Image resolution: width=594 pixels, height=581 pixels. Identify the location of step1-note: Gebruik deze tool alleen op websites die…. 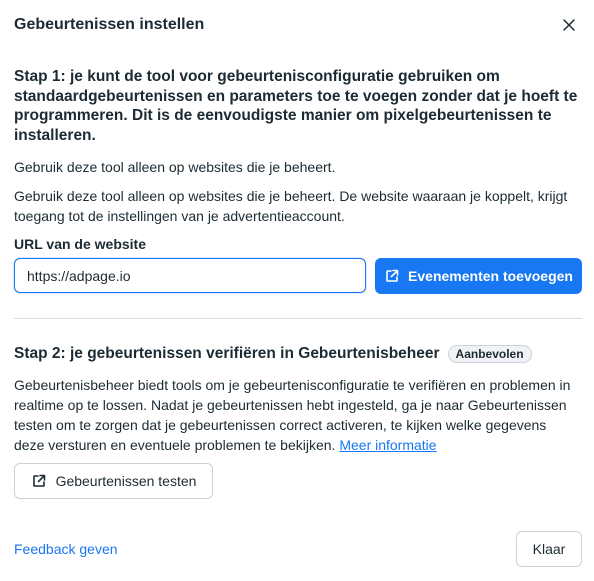
(175, 167).